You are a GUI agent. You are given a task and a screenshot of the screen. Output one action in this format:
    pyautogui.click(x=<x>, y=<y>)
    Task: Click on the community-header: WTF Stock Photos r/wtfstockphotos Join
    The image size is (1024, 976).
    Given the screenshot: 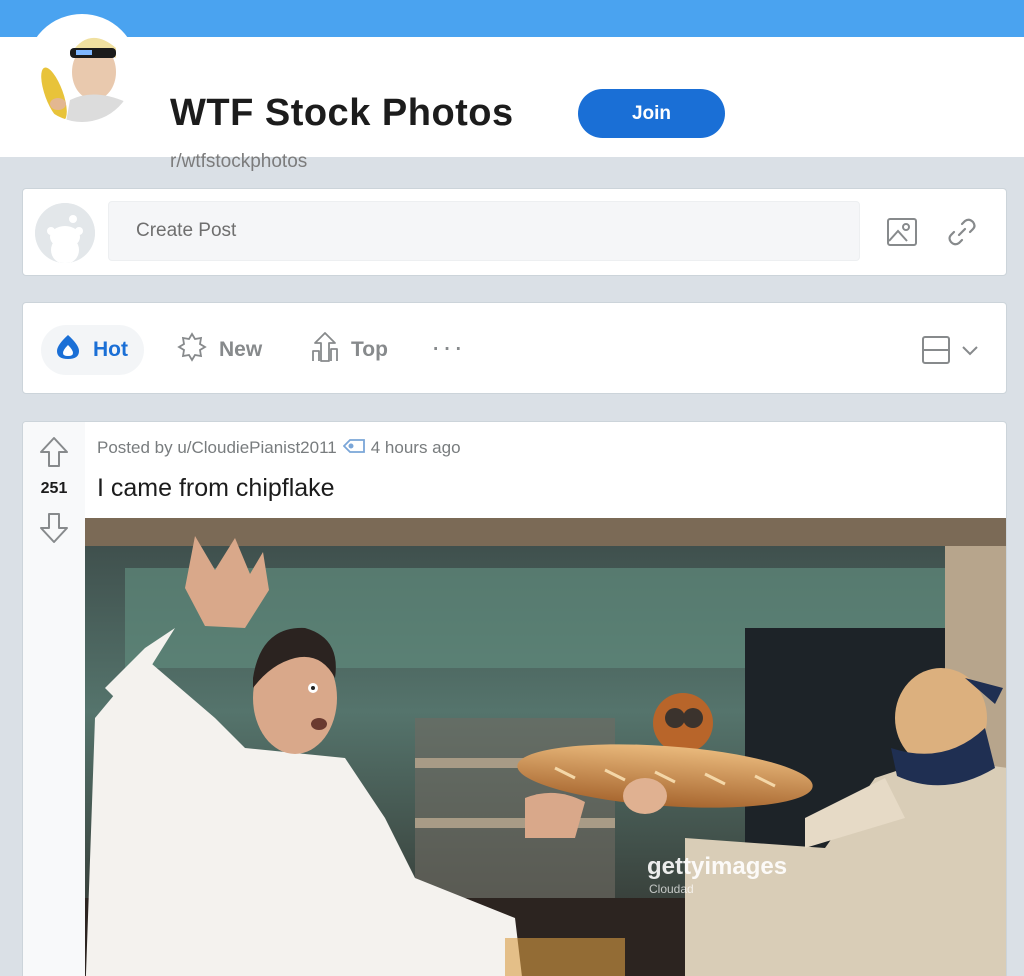 What is the action you would take?
    pyautogui.click(x=512, y=104)
    